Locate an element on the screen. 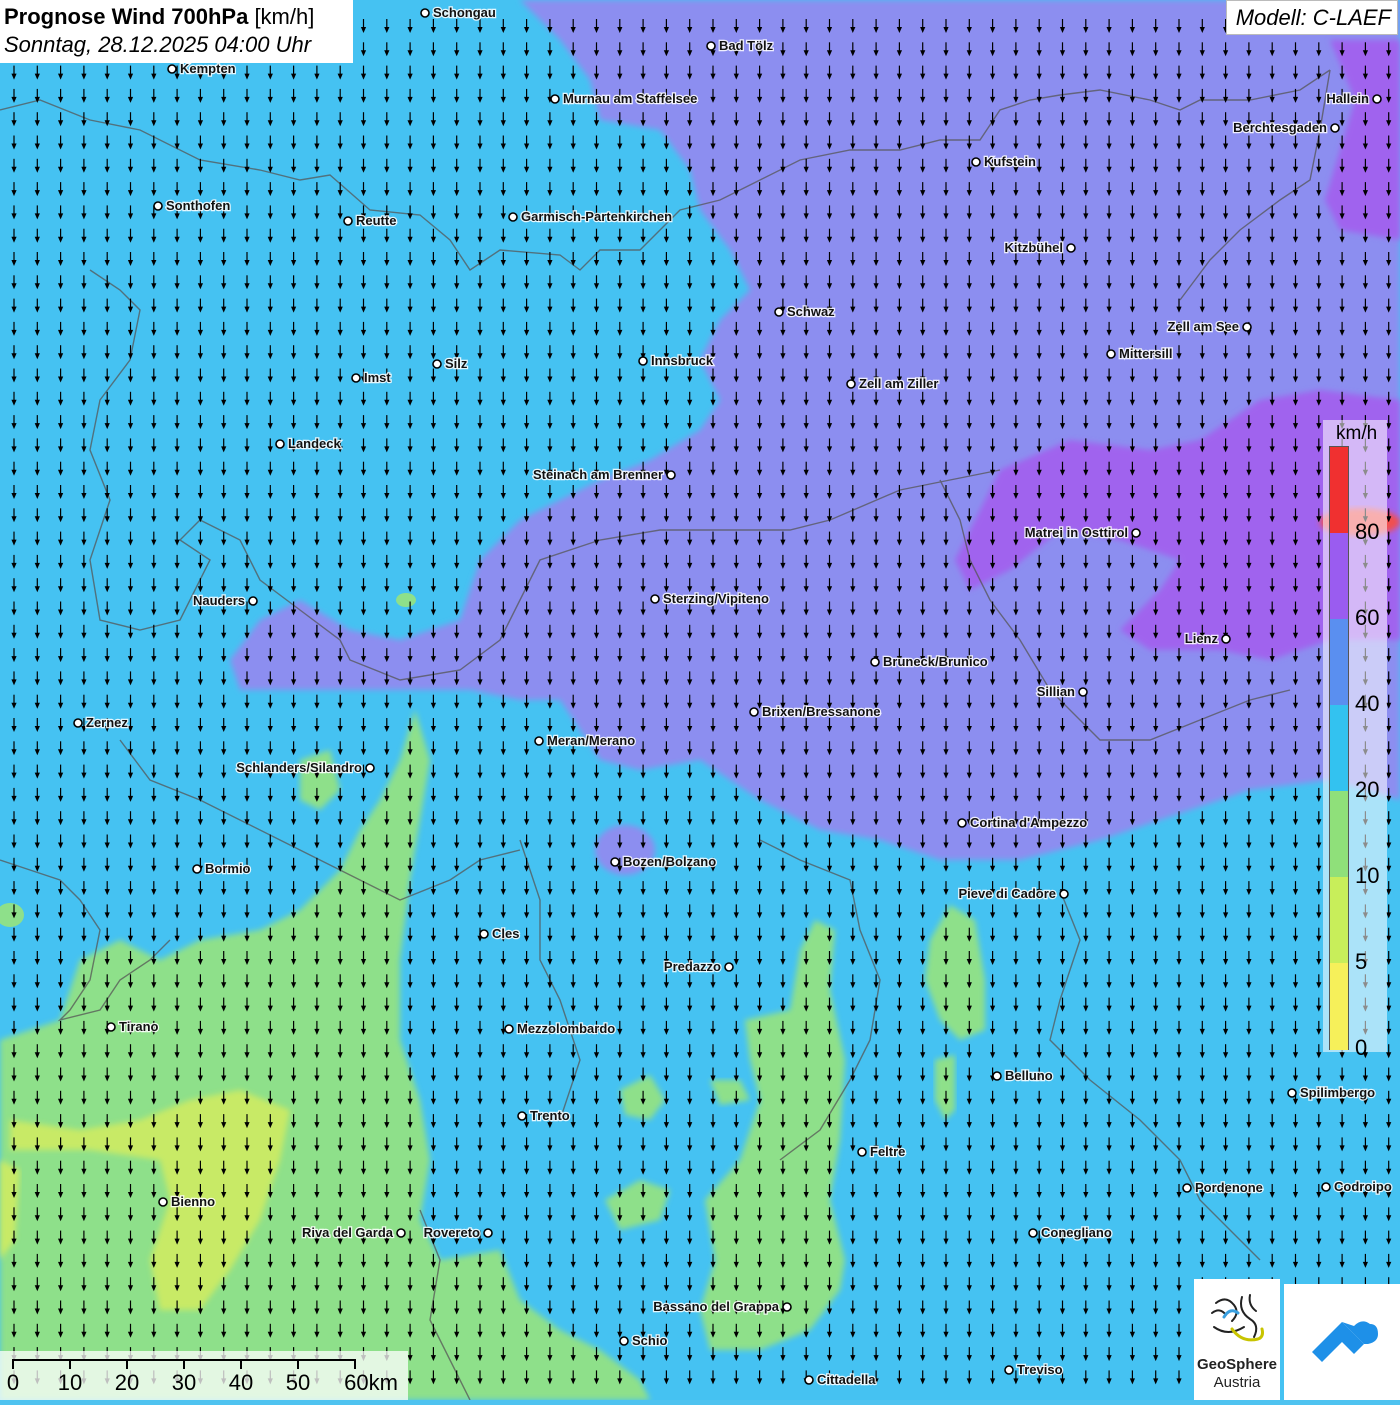 This screenshot has width=1400, height=1405. city-label: Landeck is located at coordinates (315, 443).